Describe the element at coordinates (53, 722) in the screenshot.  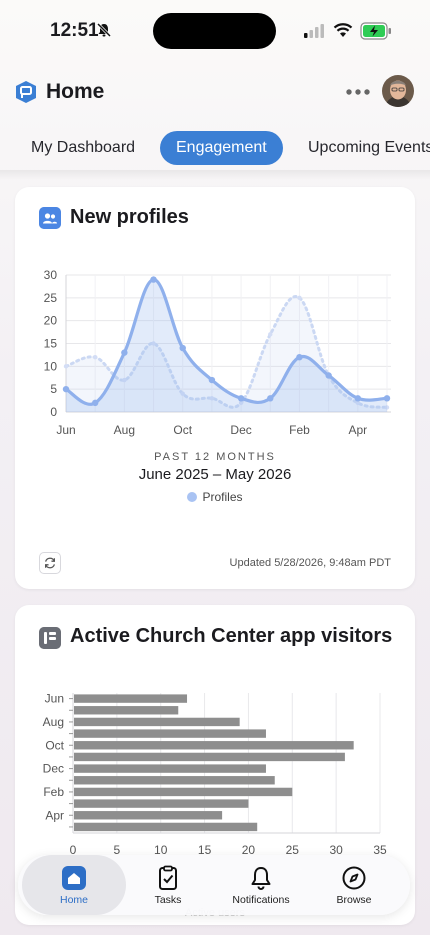
I see `y-tick-label: Aug` at that location.